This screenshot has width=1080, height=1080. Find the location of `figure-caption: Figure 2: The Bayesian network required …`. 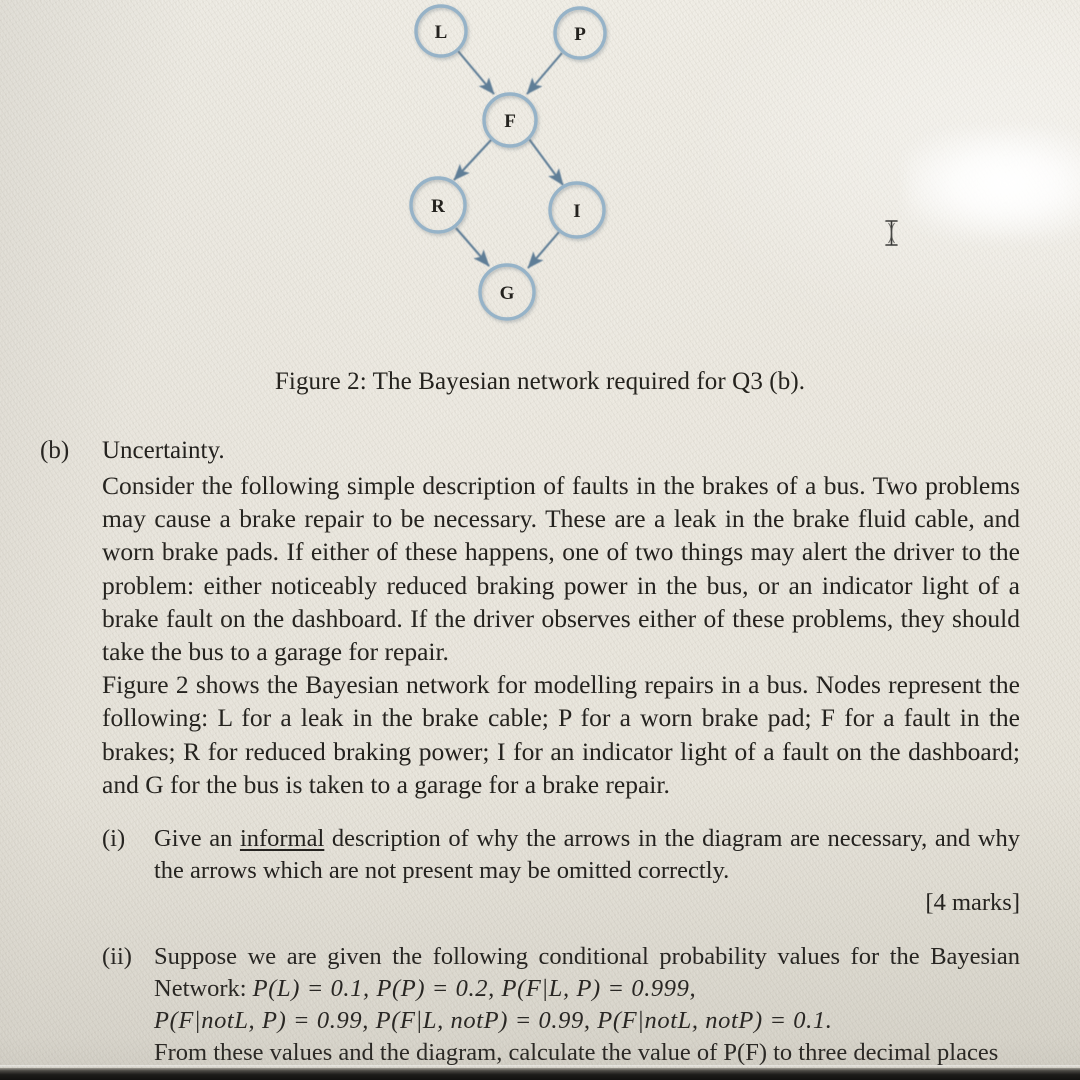

figure-caption: Figure 2: The Bayesian network required … is located at coordinates (540, 381).